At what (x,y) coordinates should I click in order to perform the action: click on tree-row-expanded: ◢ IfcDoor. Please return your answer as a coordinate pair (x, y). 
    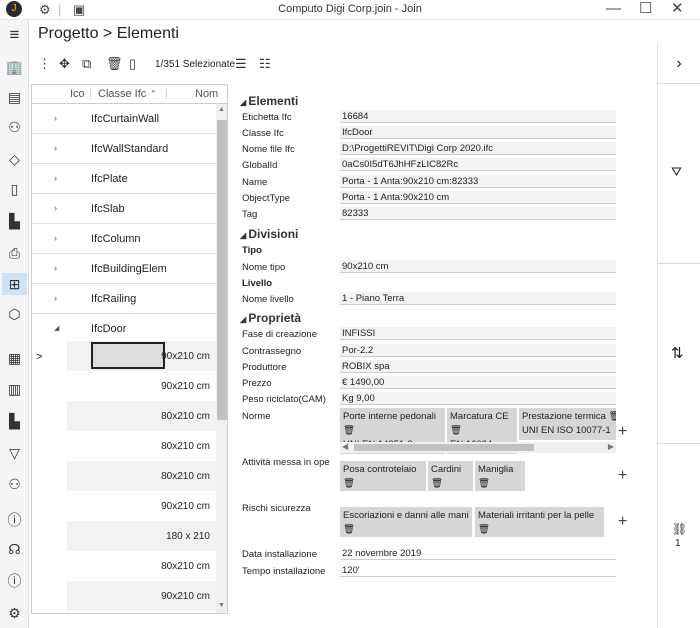
    Looking at the image, I should click on (124, 329).